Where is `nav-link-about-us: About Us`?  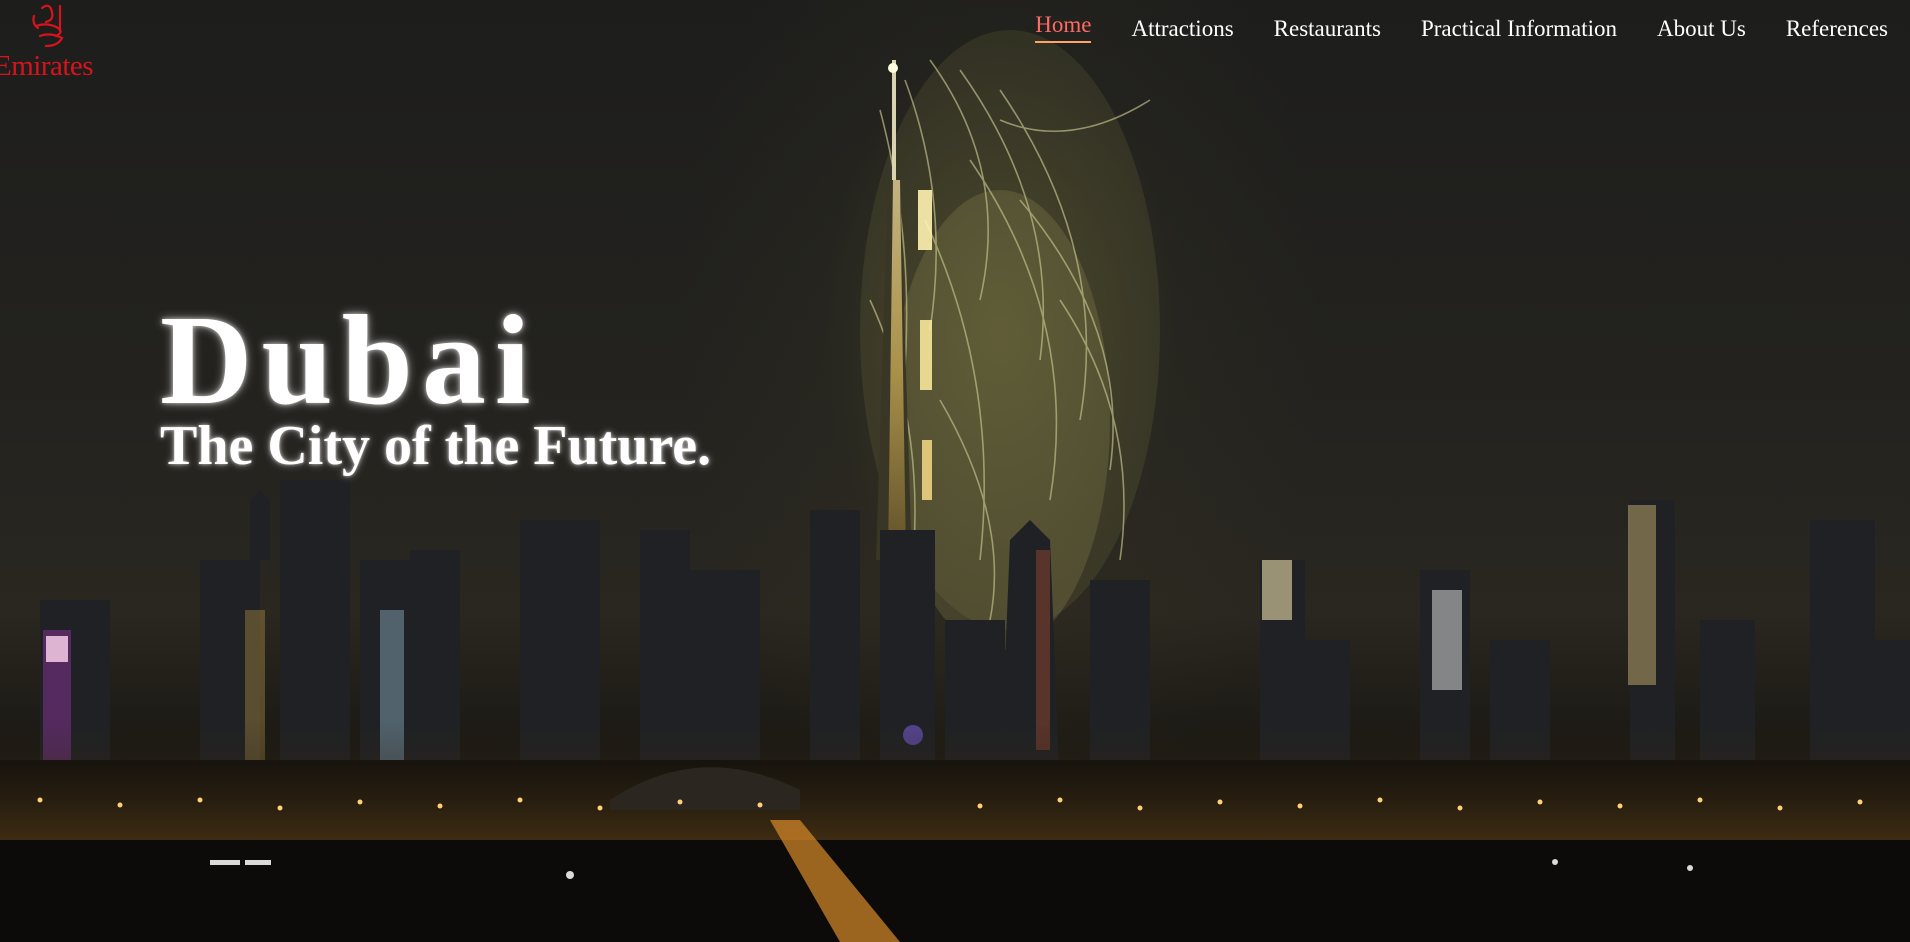
nav-link-about-us: About Us is located at coordinates (1701, 30).